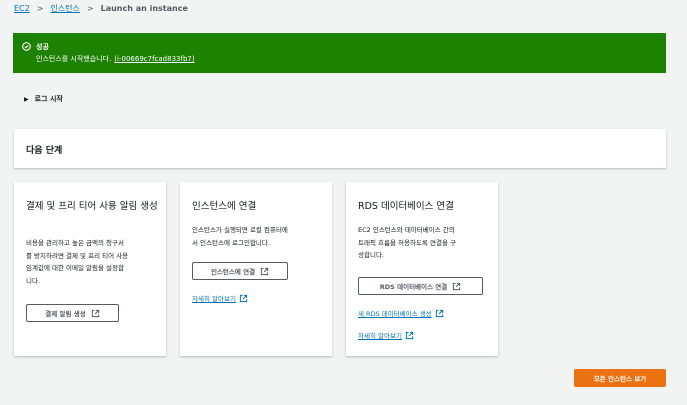 This screenshot has height=405, width=687. What do you see at coordinates (75, 268) in the screenshot?
I see `card-desc-line: 임계값에 대한 이메일 알림을 설정합` at bounding box center [75, 268].